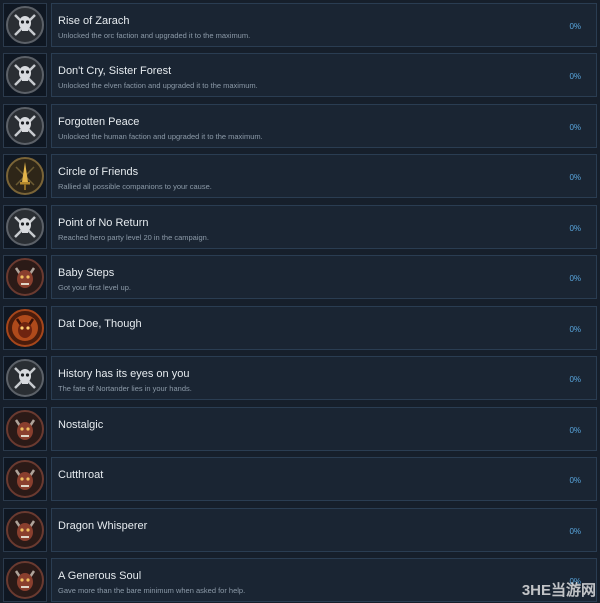 This screenshot has height=603, width=600. What do you see at coordinates (324, 429) in the screenshot?
I see `achievement-card: Nostalgic 0%` at bounding box center [324, 429].